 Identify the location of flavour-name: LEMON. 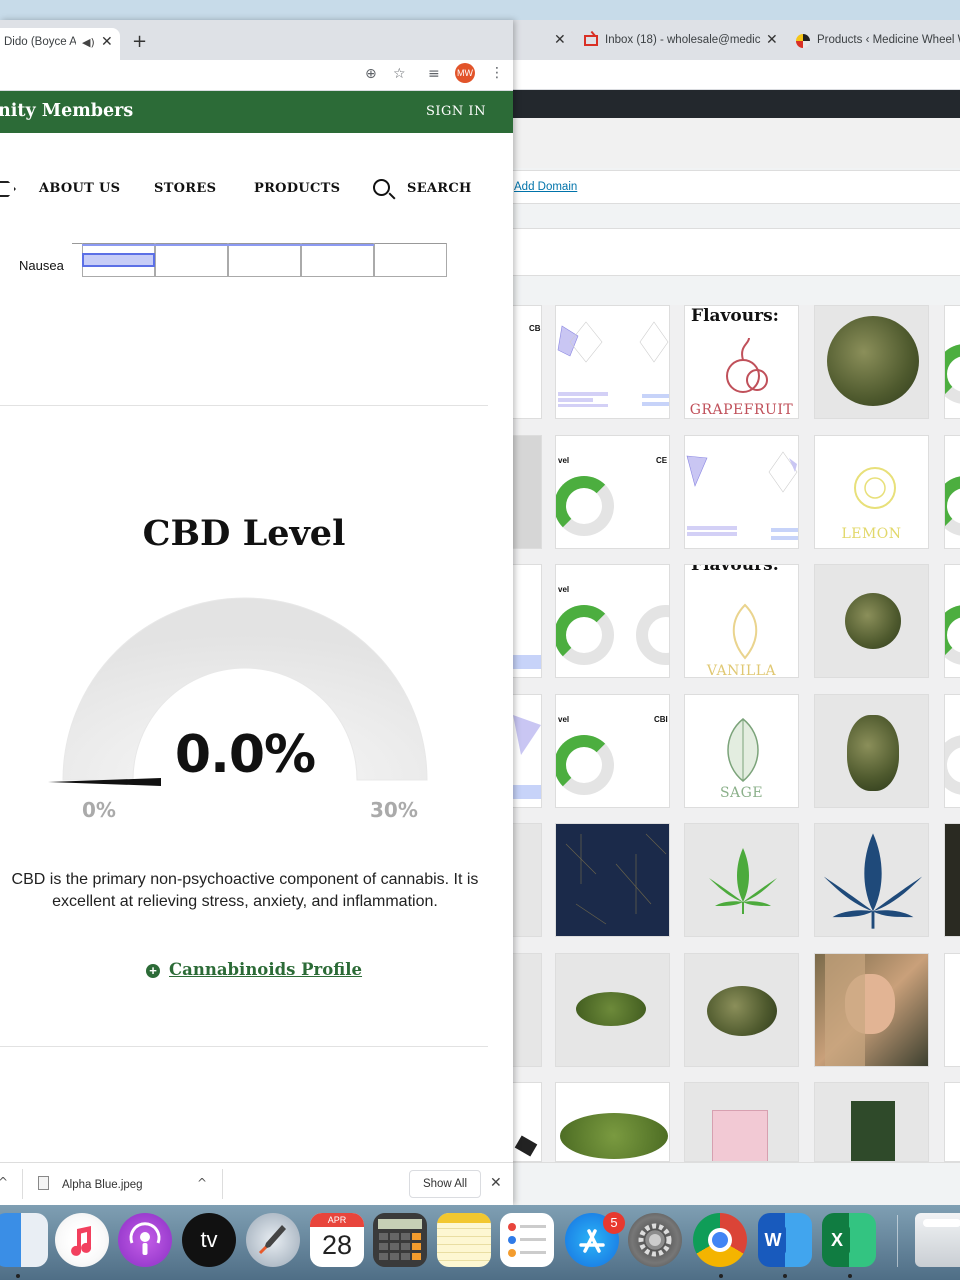
(871, 534).